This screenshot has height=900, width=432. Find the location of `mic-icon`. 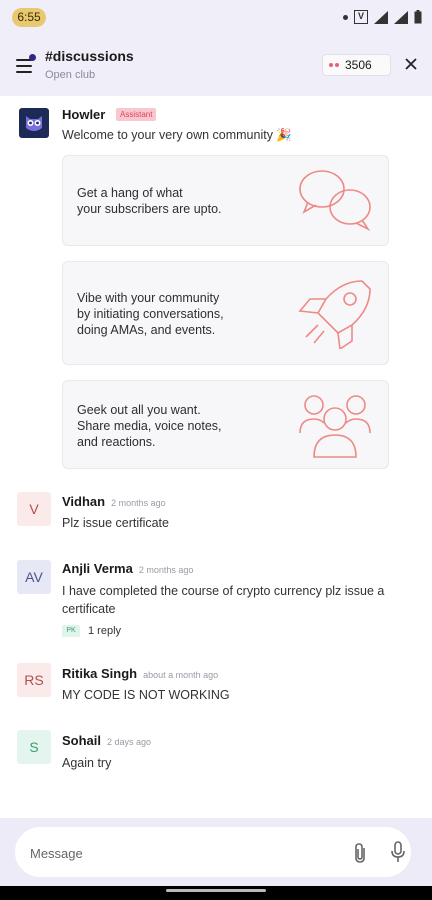

mic-icon is located at coordinates (398, 852).